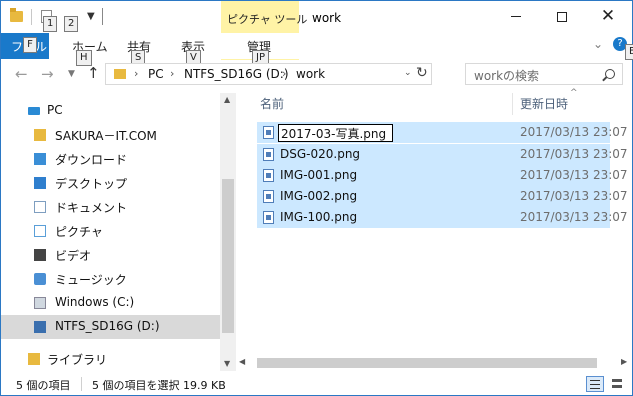 The image size is (633, 396). I want to click on status-selection: 5 個の項目を選択 19.9 KB, so click(159, 385).